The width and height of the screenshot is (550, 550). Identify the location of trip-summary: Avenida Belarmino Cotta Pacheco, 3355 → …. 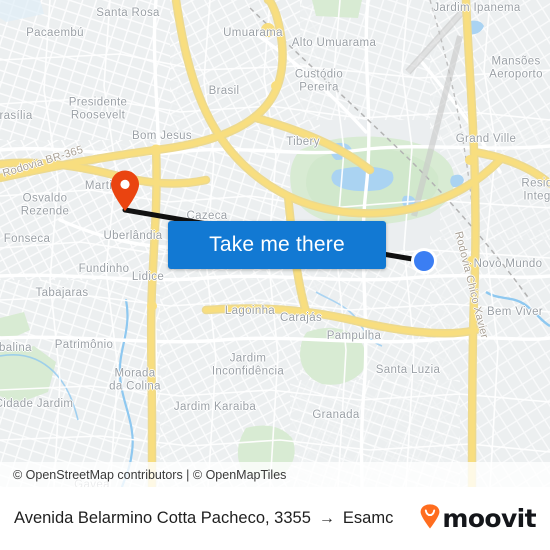
(217, 518).